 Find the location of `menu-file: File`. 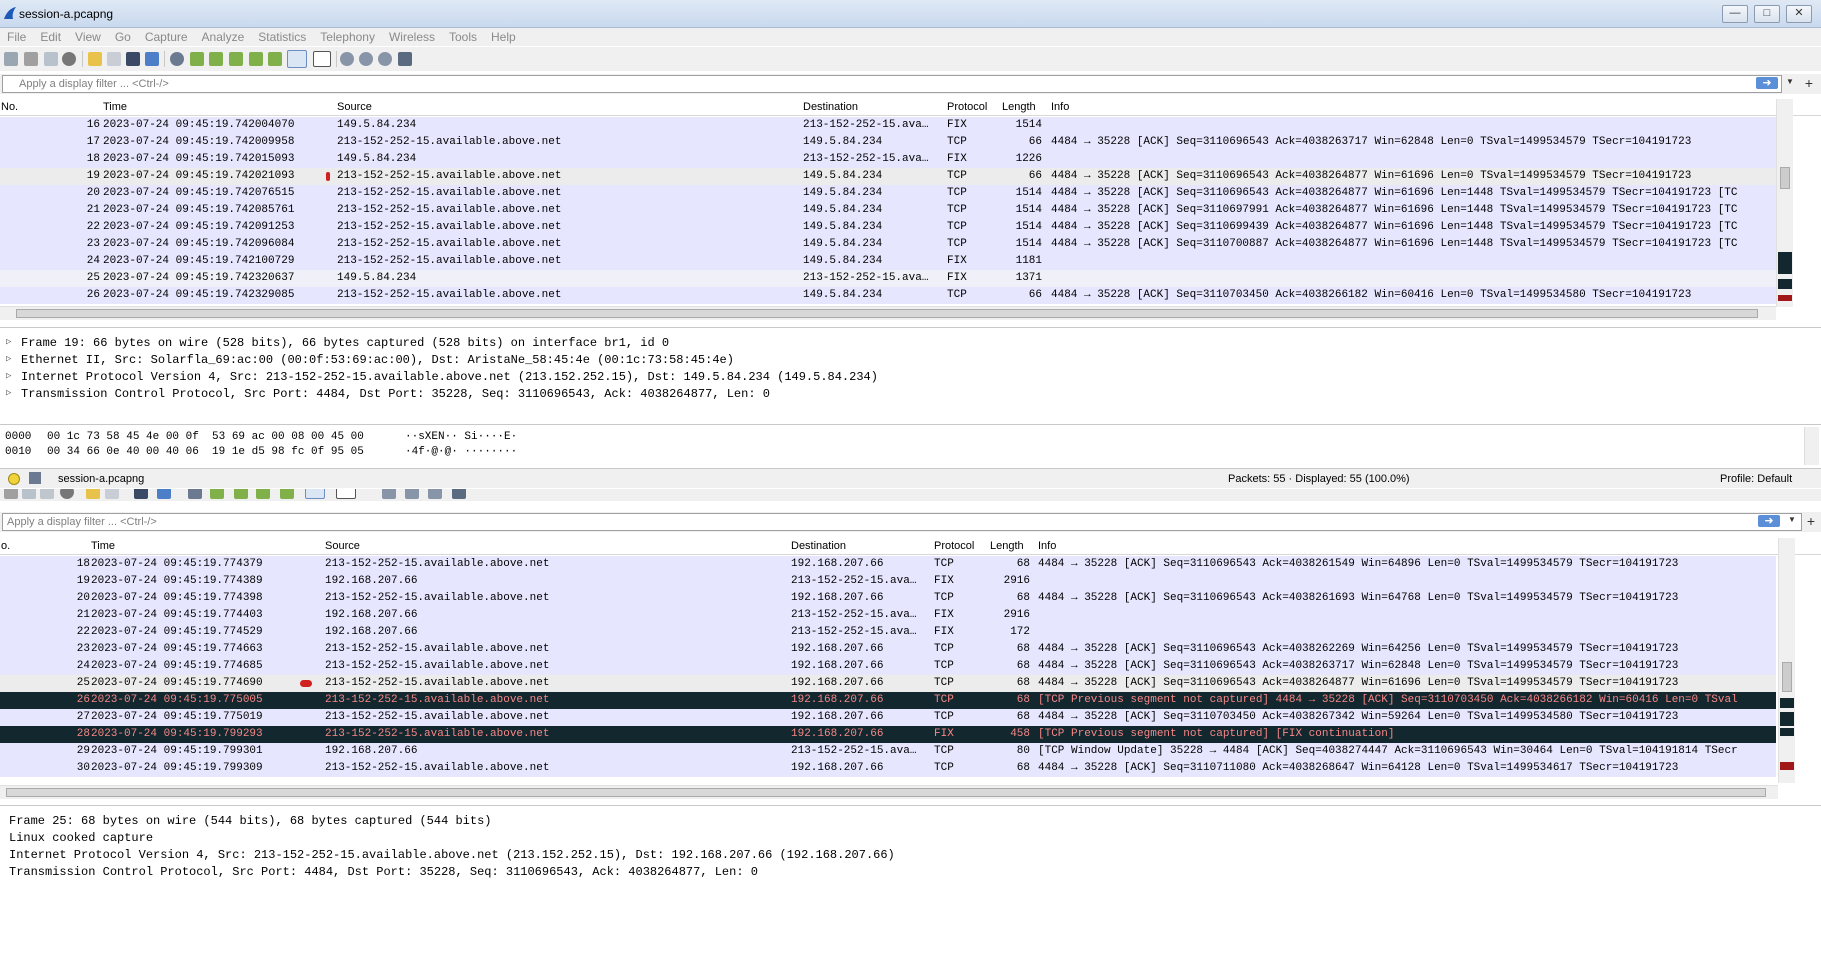

menu-file: File is located at coordinates (16, 36).